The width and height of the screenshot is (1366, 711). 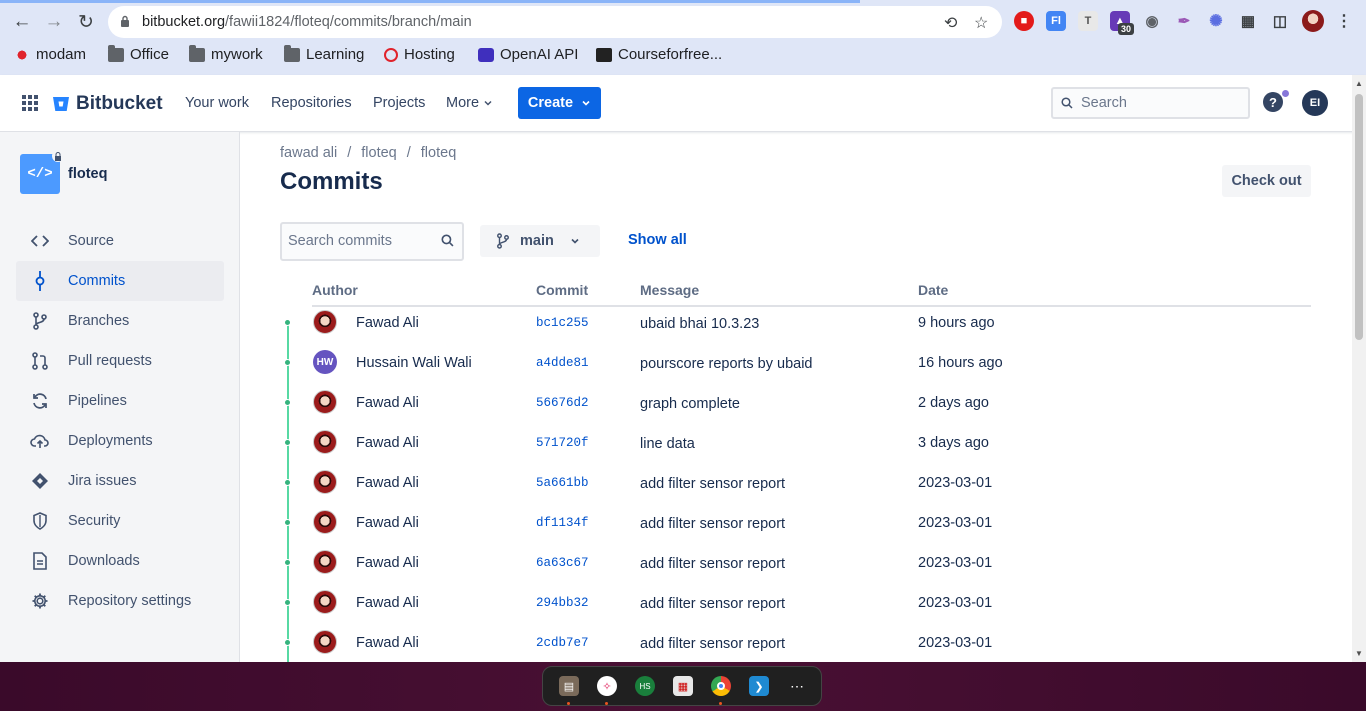 I want to click on camera-extension-icon: ◉, so click(x=1152, y=21).